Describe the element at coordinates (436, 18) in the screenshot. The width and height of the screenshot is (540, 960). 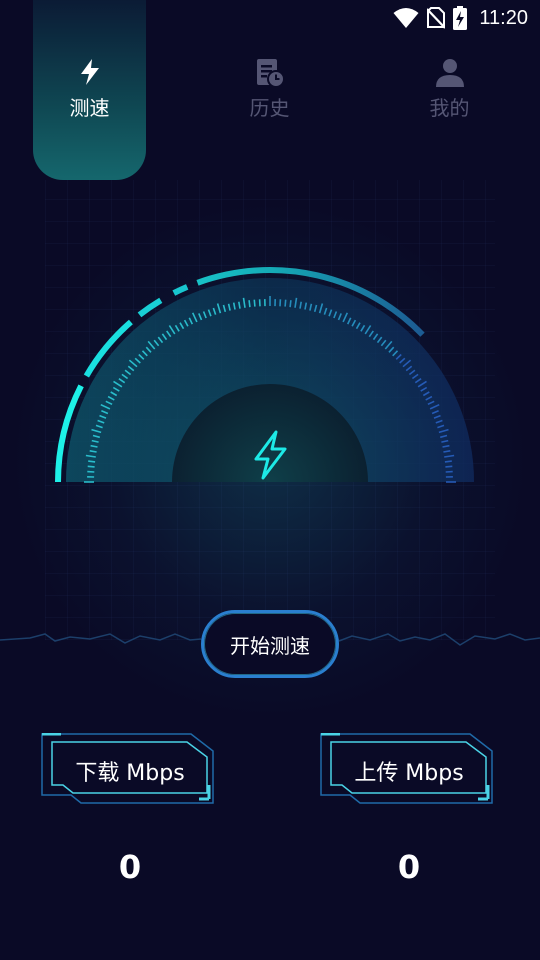
I see `no-sim-icon` at that location.